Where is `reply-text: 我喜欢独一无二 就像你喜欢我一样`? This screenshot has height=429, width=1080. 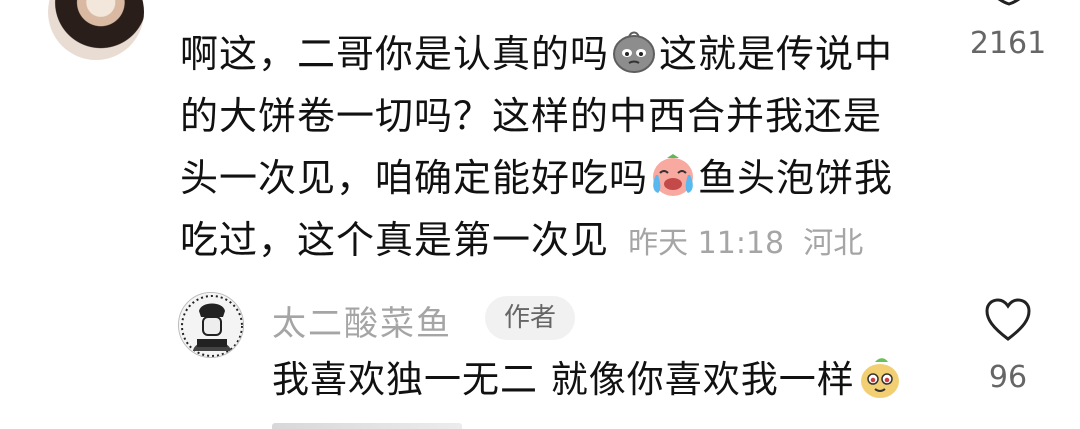 reply-text: 我喜欢独一无二 就像你喜欢我一样 is located at coordinates (588, 380).